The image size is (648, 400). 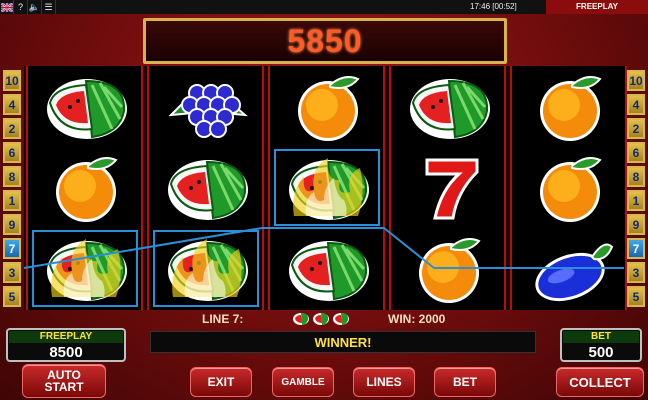 I want to click on message-bar: WINNER!, so click(x=343, y=342).